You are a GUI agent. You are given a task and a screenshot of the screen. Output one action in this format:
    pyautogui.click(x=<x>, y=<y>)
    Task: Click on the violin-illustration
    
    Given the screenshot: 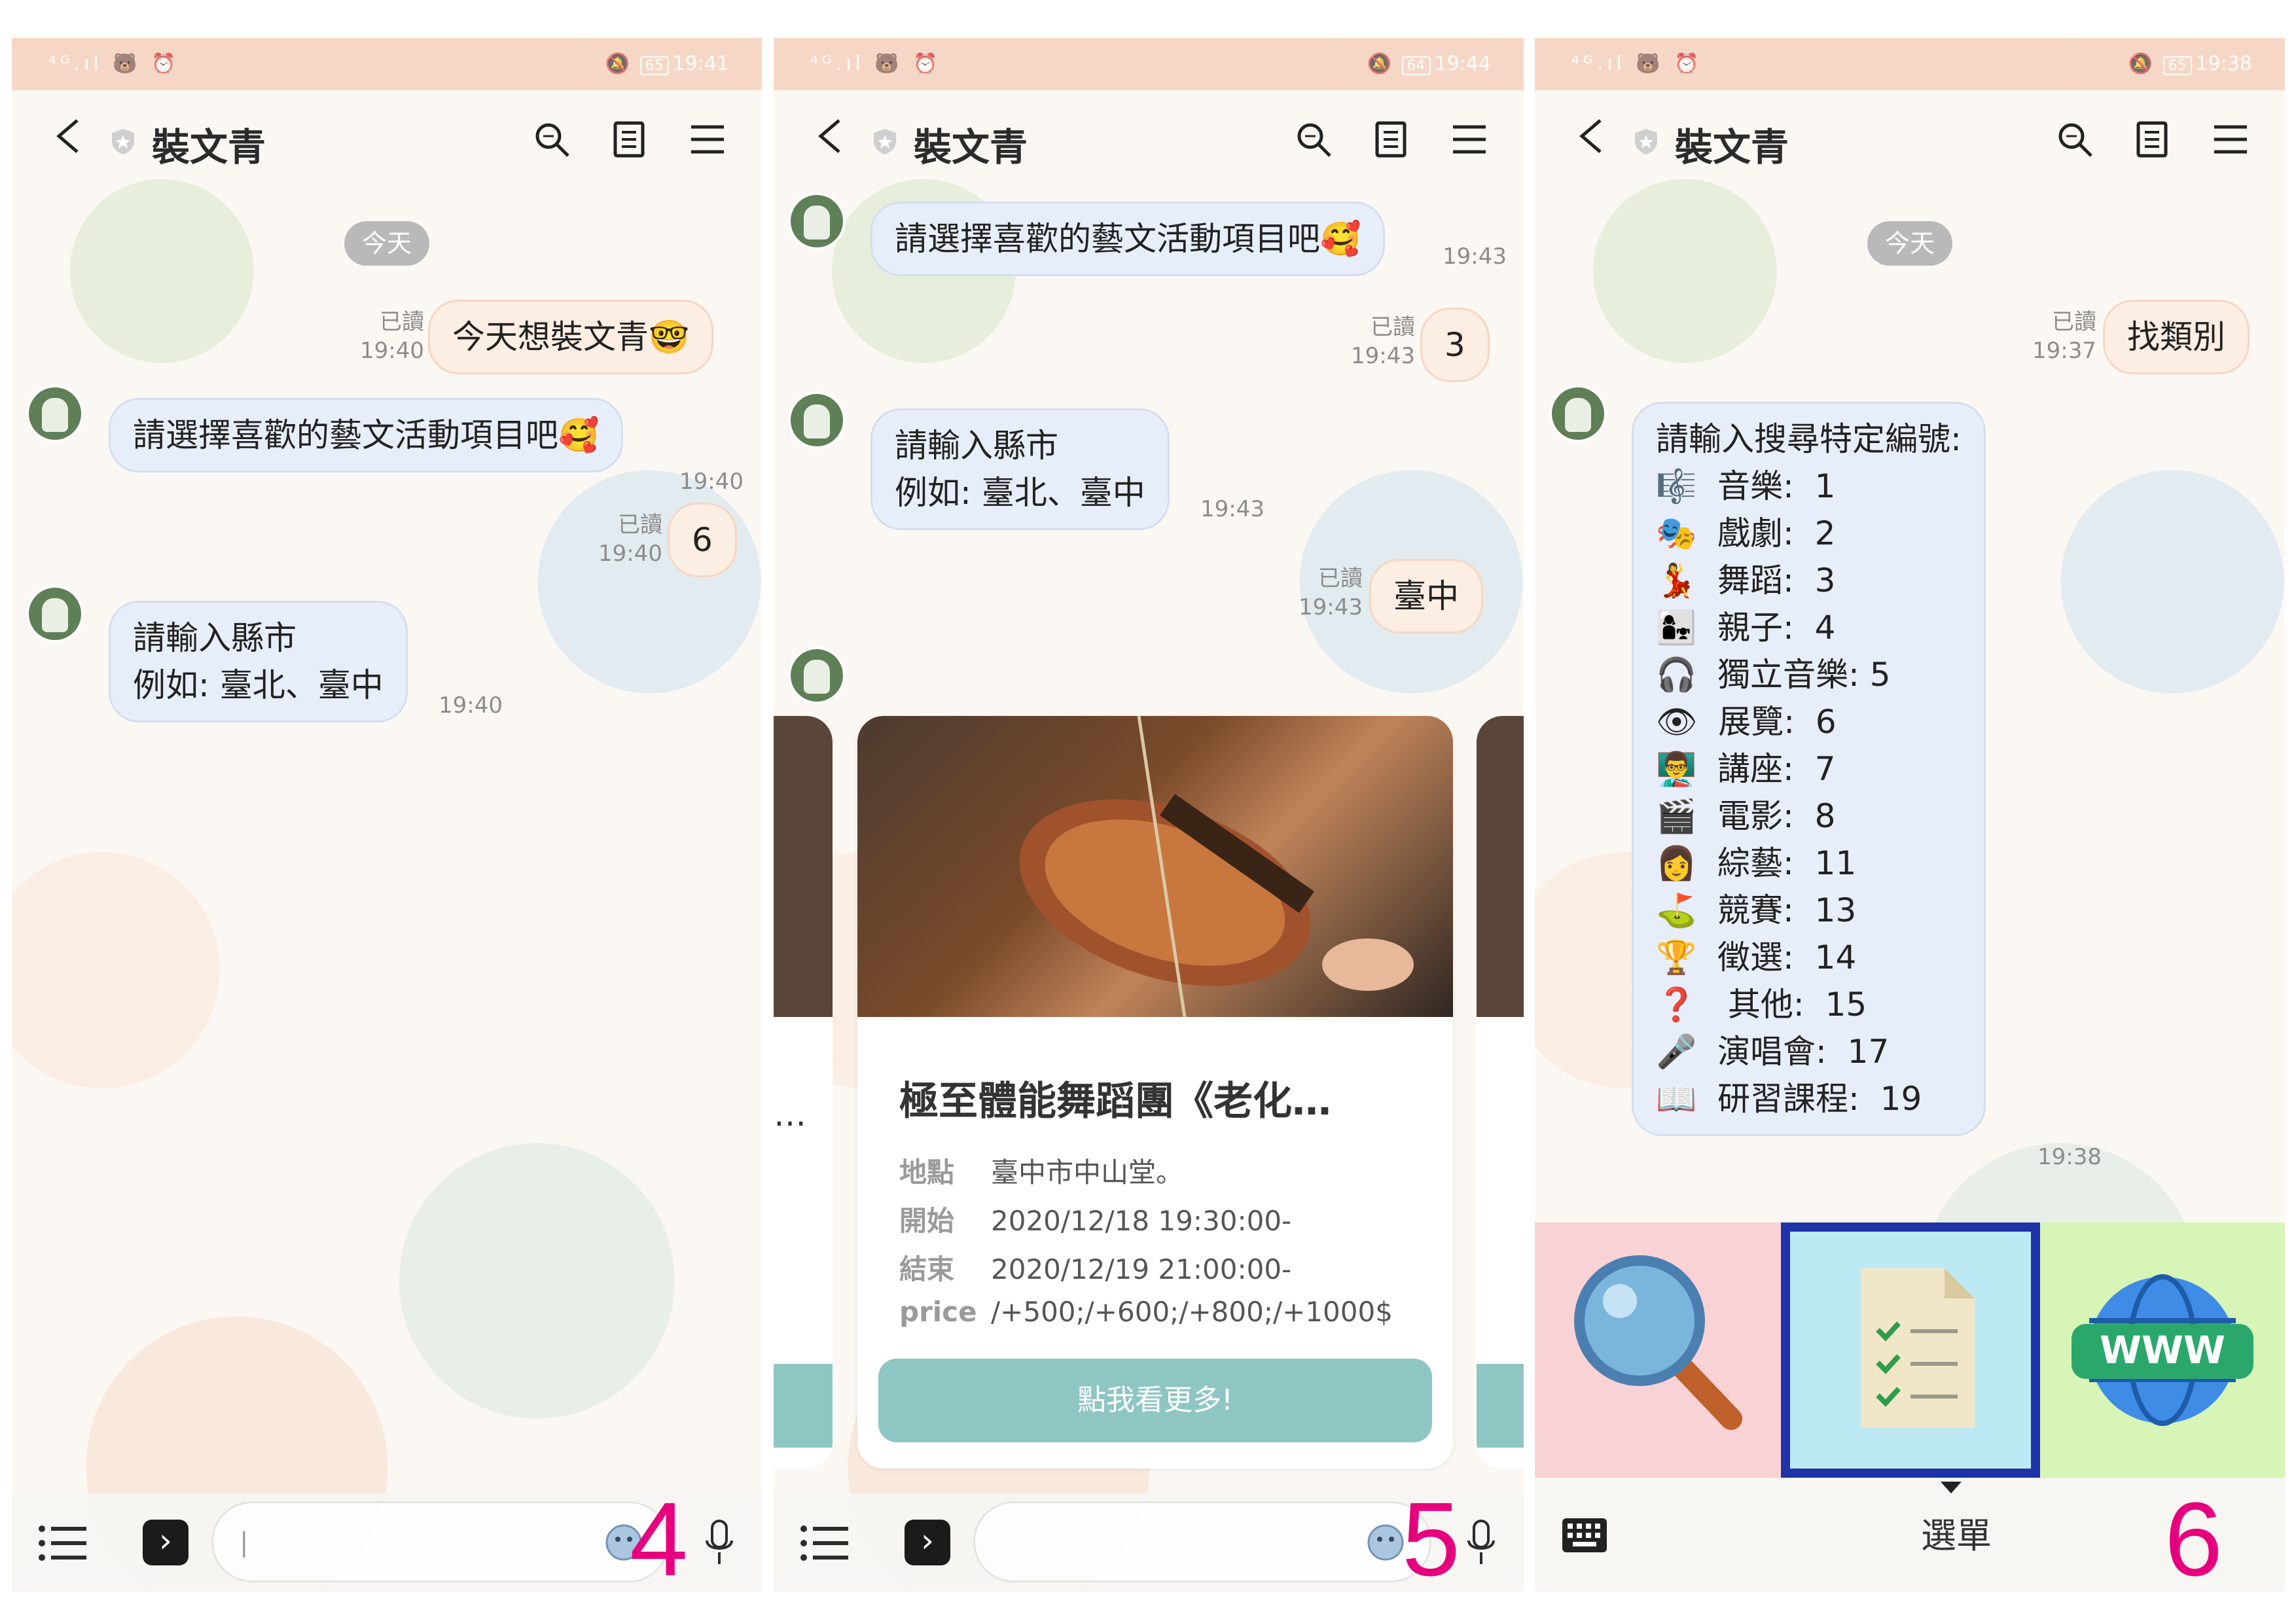 What is the action you would take?
    pyautogui.click(x=1216, y=867)
    